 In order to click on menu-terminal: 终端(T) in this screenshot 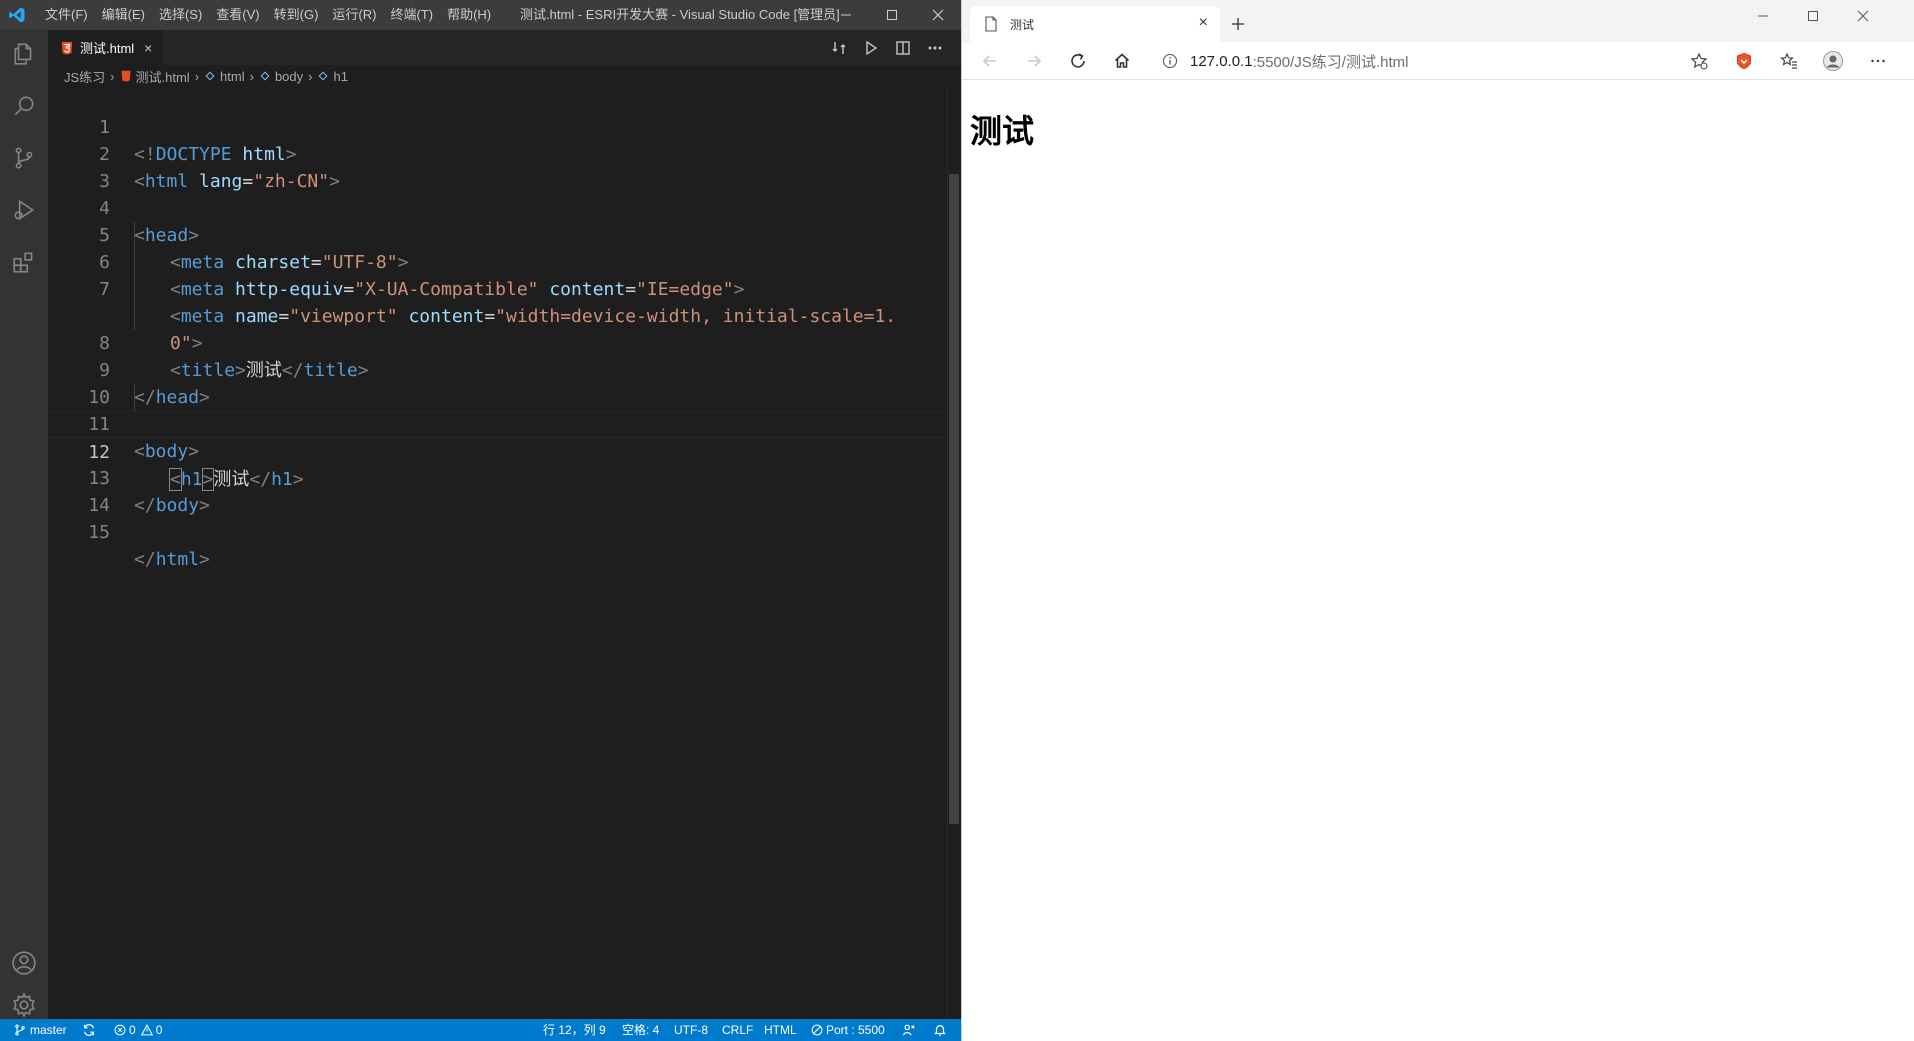, I will do `click(411, 15)`.